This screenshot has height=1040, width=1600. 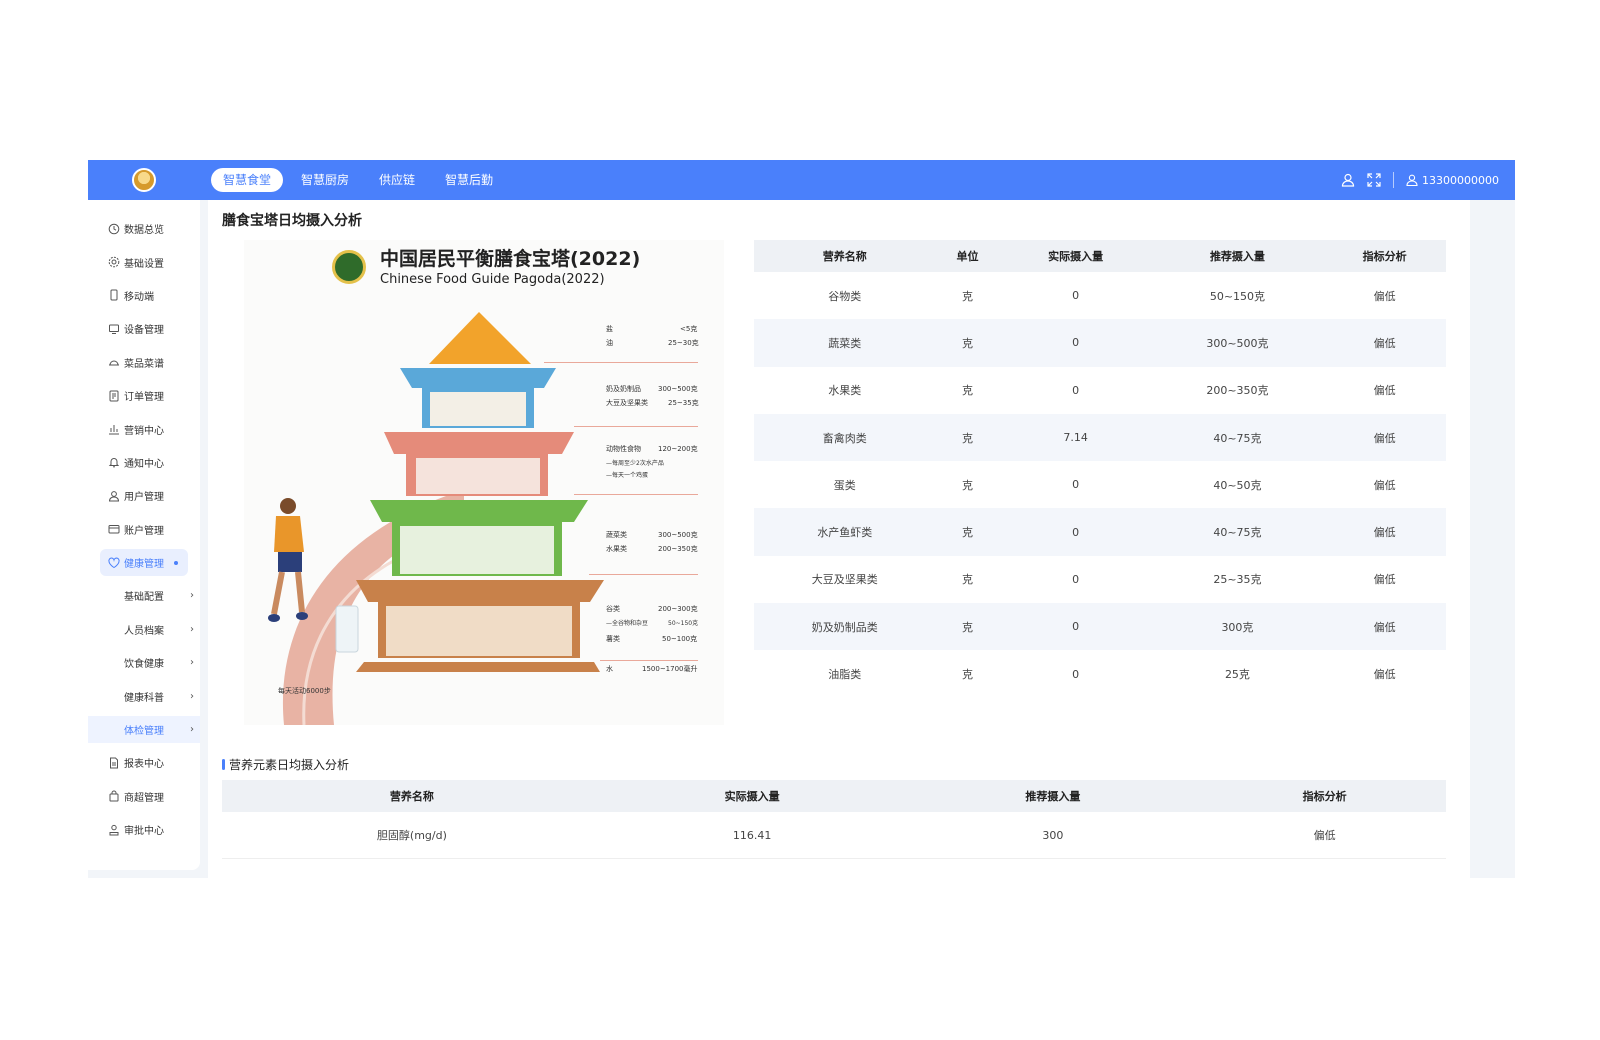 I want to click on cell-nutrient-name: 蛋类, so click(x=844, y=485).